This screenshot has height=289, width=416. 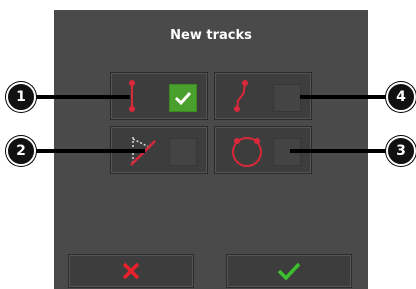 I want to click on checkmark-icon, so click(x=183, y=98).